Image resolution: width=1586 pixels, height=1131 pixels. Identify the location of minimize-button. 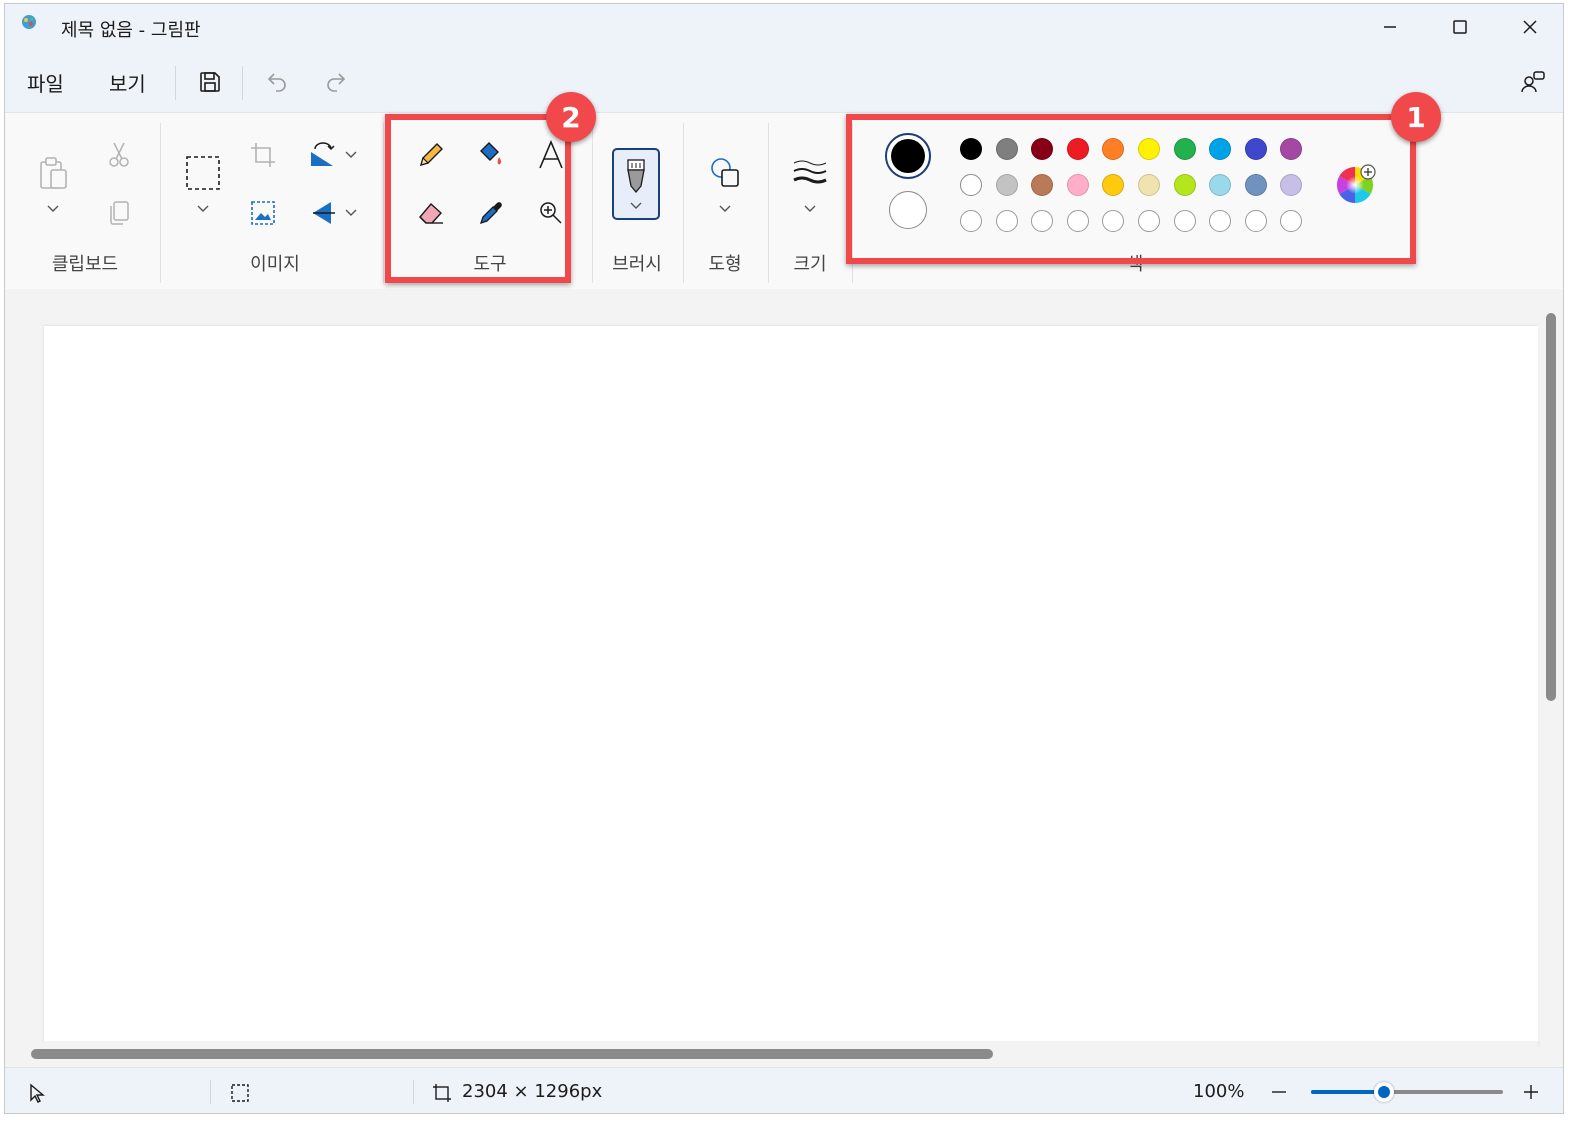
(1390, 27).